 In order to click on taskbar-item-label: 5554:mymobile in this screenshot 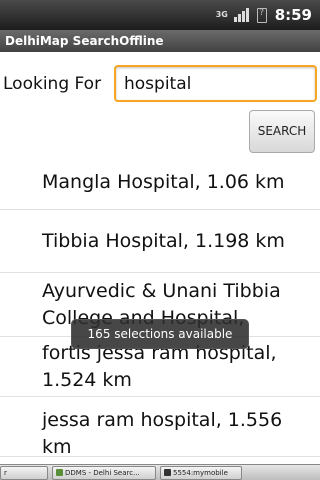, I will do `click(200, 472)`.